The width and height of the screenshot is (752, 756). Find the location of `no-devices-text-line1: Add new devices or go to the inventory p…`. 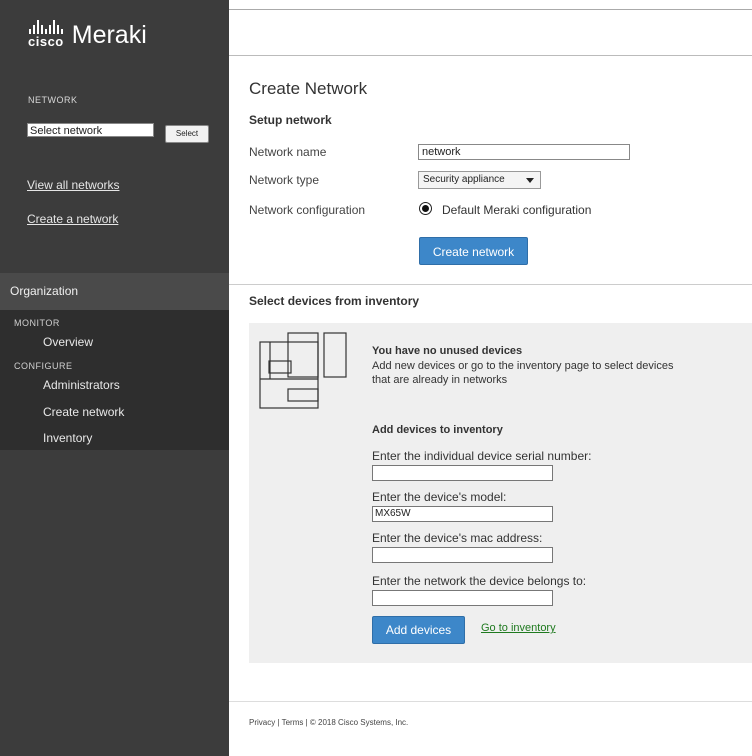

no-devices-text-line1: Add new devices or go to the inventory p… is located at coordinates (523, 366).